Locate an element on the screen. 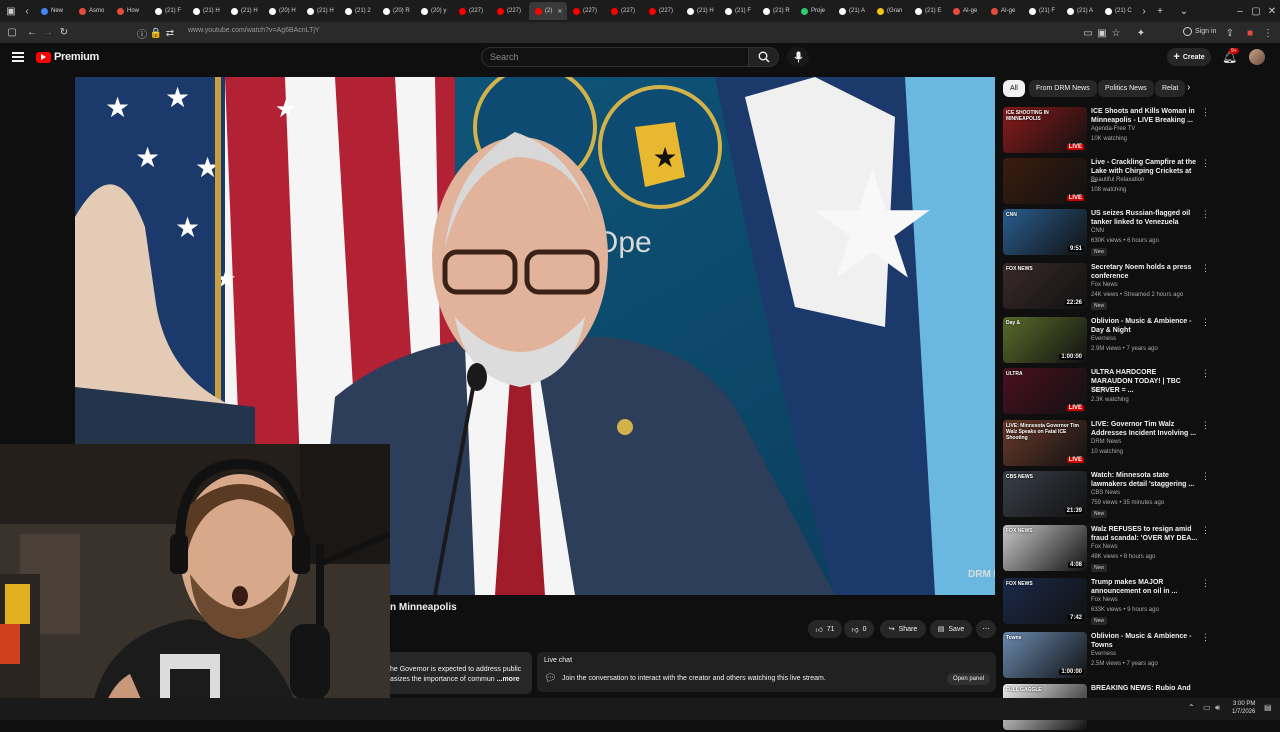 This screenshot has height=732, width=1280. url-text: www.youtube.com/watch?v=Ag6BAcnLTjY is located at coordinates (254, 30).